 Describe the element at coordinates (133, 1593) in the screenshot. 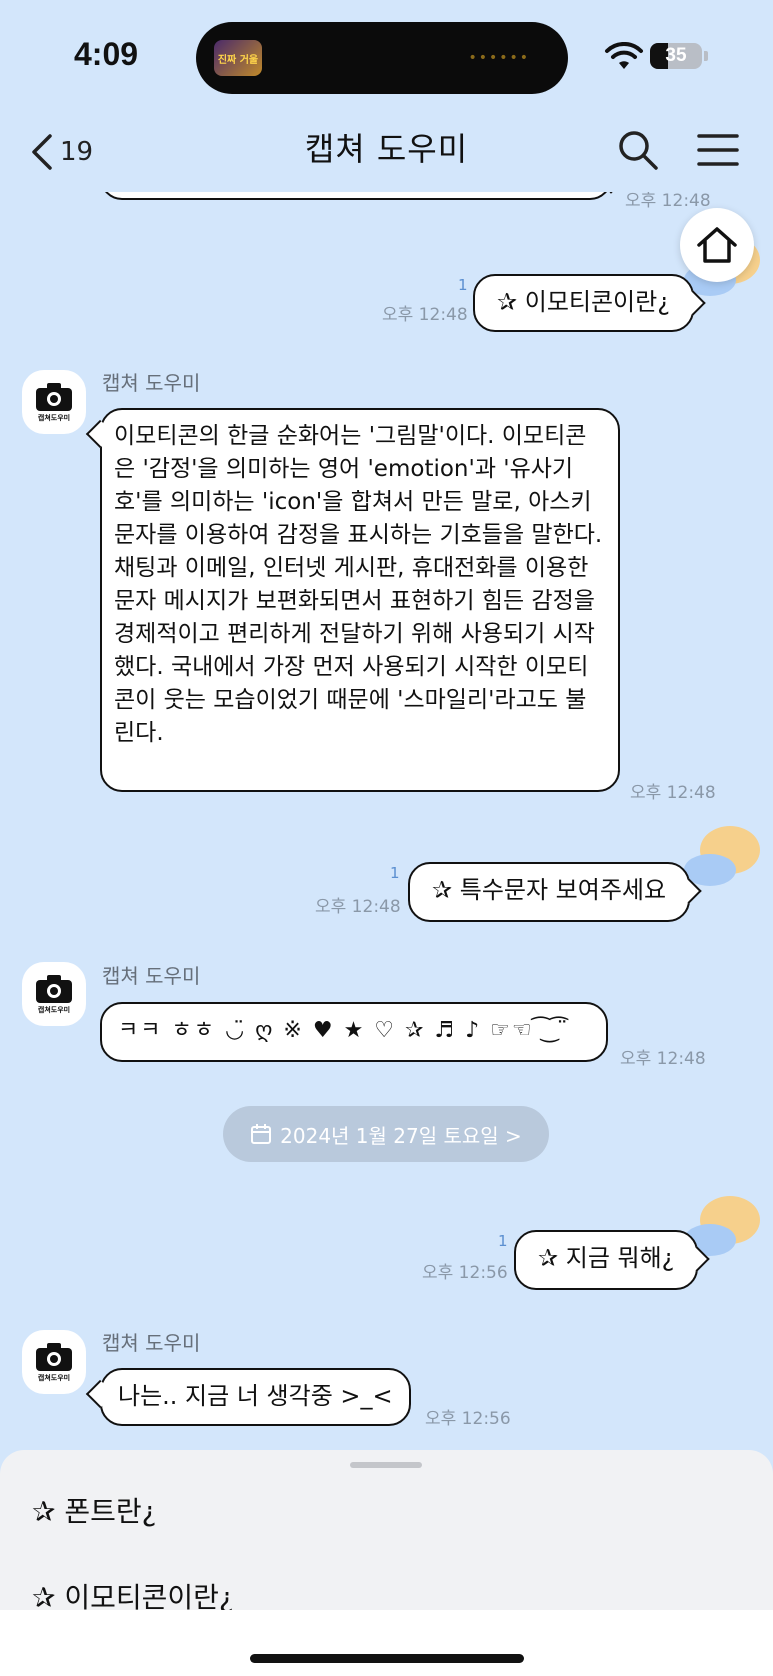

I see `quick-reply-item: ✰ 이모티콘이란¿` at that location.